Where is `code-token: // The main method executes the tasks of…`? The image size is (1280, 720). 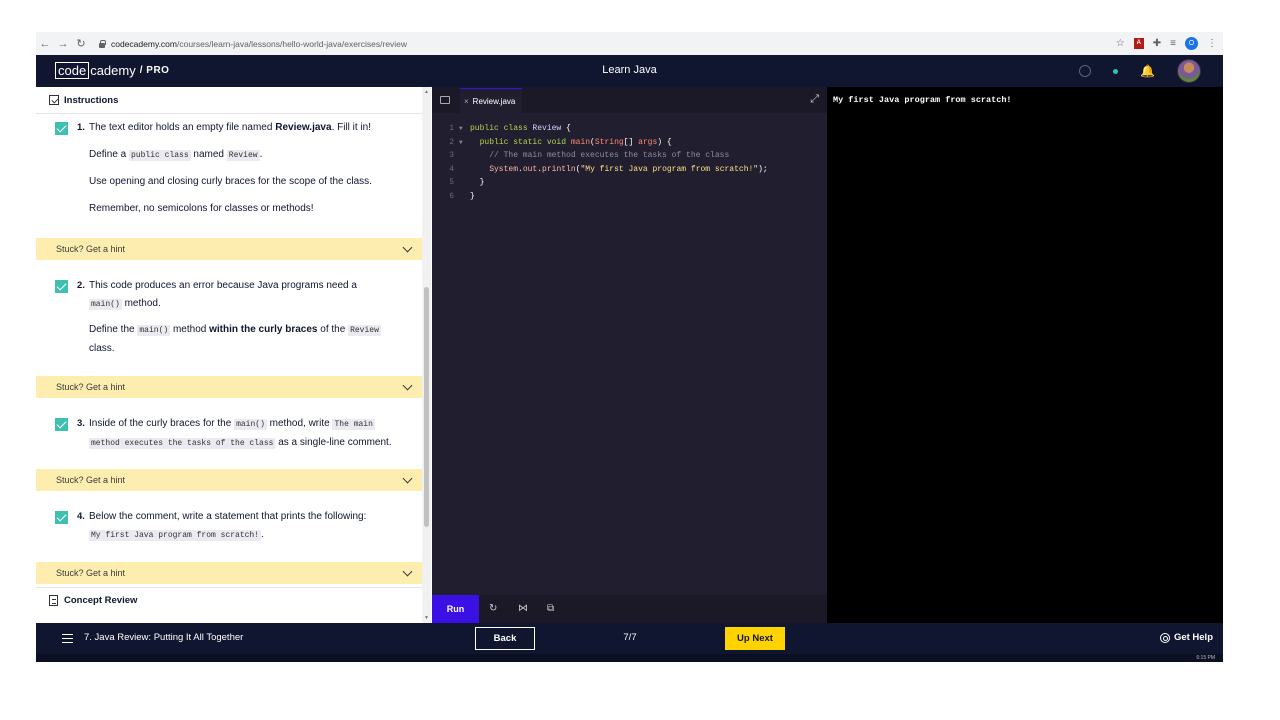
code-token: // The main method executes the tasks of… is located at coordinates (609, 156).